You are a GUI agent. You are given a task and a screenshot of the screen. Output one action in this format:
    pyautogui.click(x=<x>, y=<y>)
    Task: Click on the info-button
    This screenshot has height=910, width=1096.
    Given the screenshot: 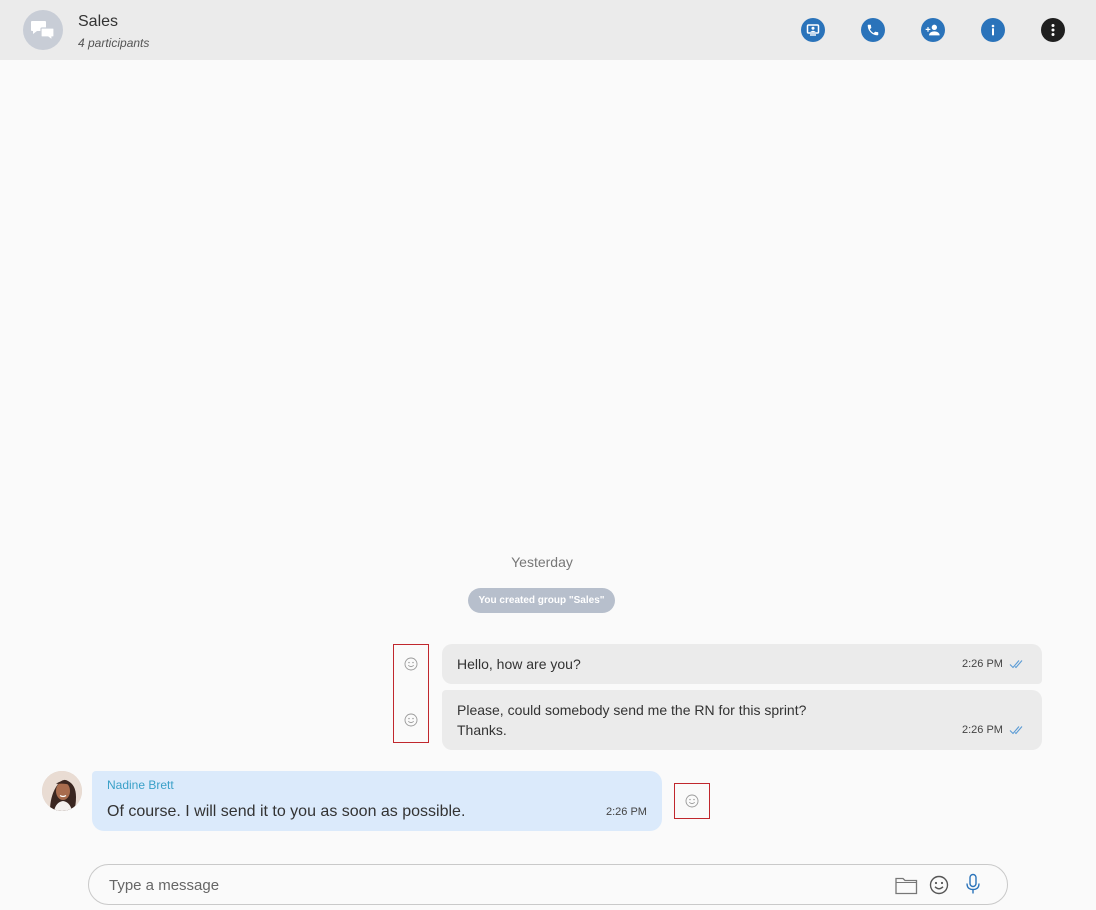 What is the action you would take?
    pyautogui.click(x=993, y=30)
    